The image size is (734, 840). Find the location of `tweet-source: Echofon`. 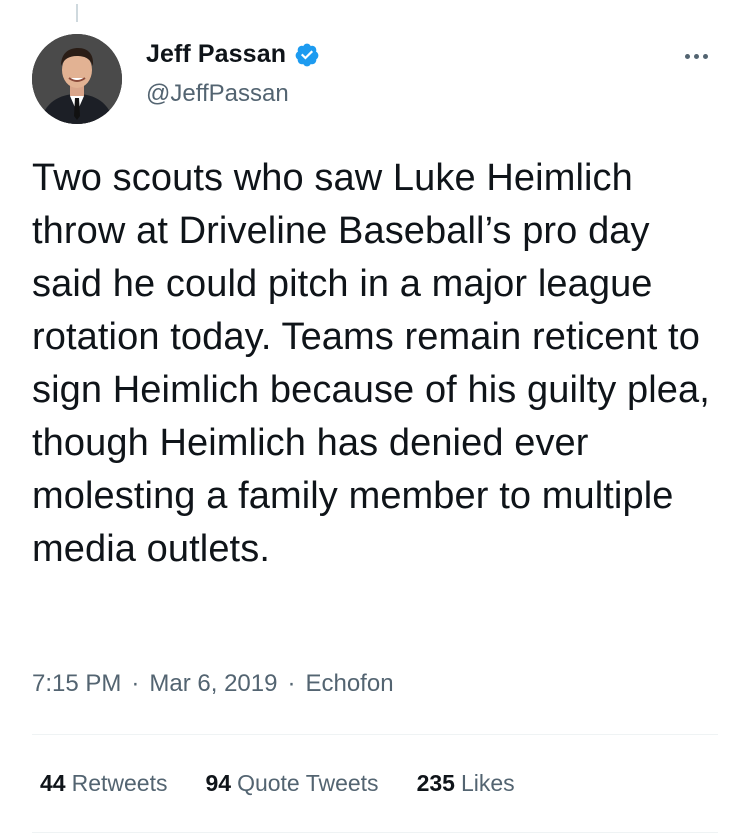

tweet-source: Echofon is located at coordinates (349, 684).